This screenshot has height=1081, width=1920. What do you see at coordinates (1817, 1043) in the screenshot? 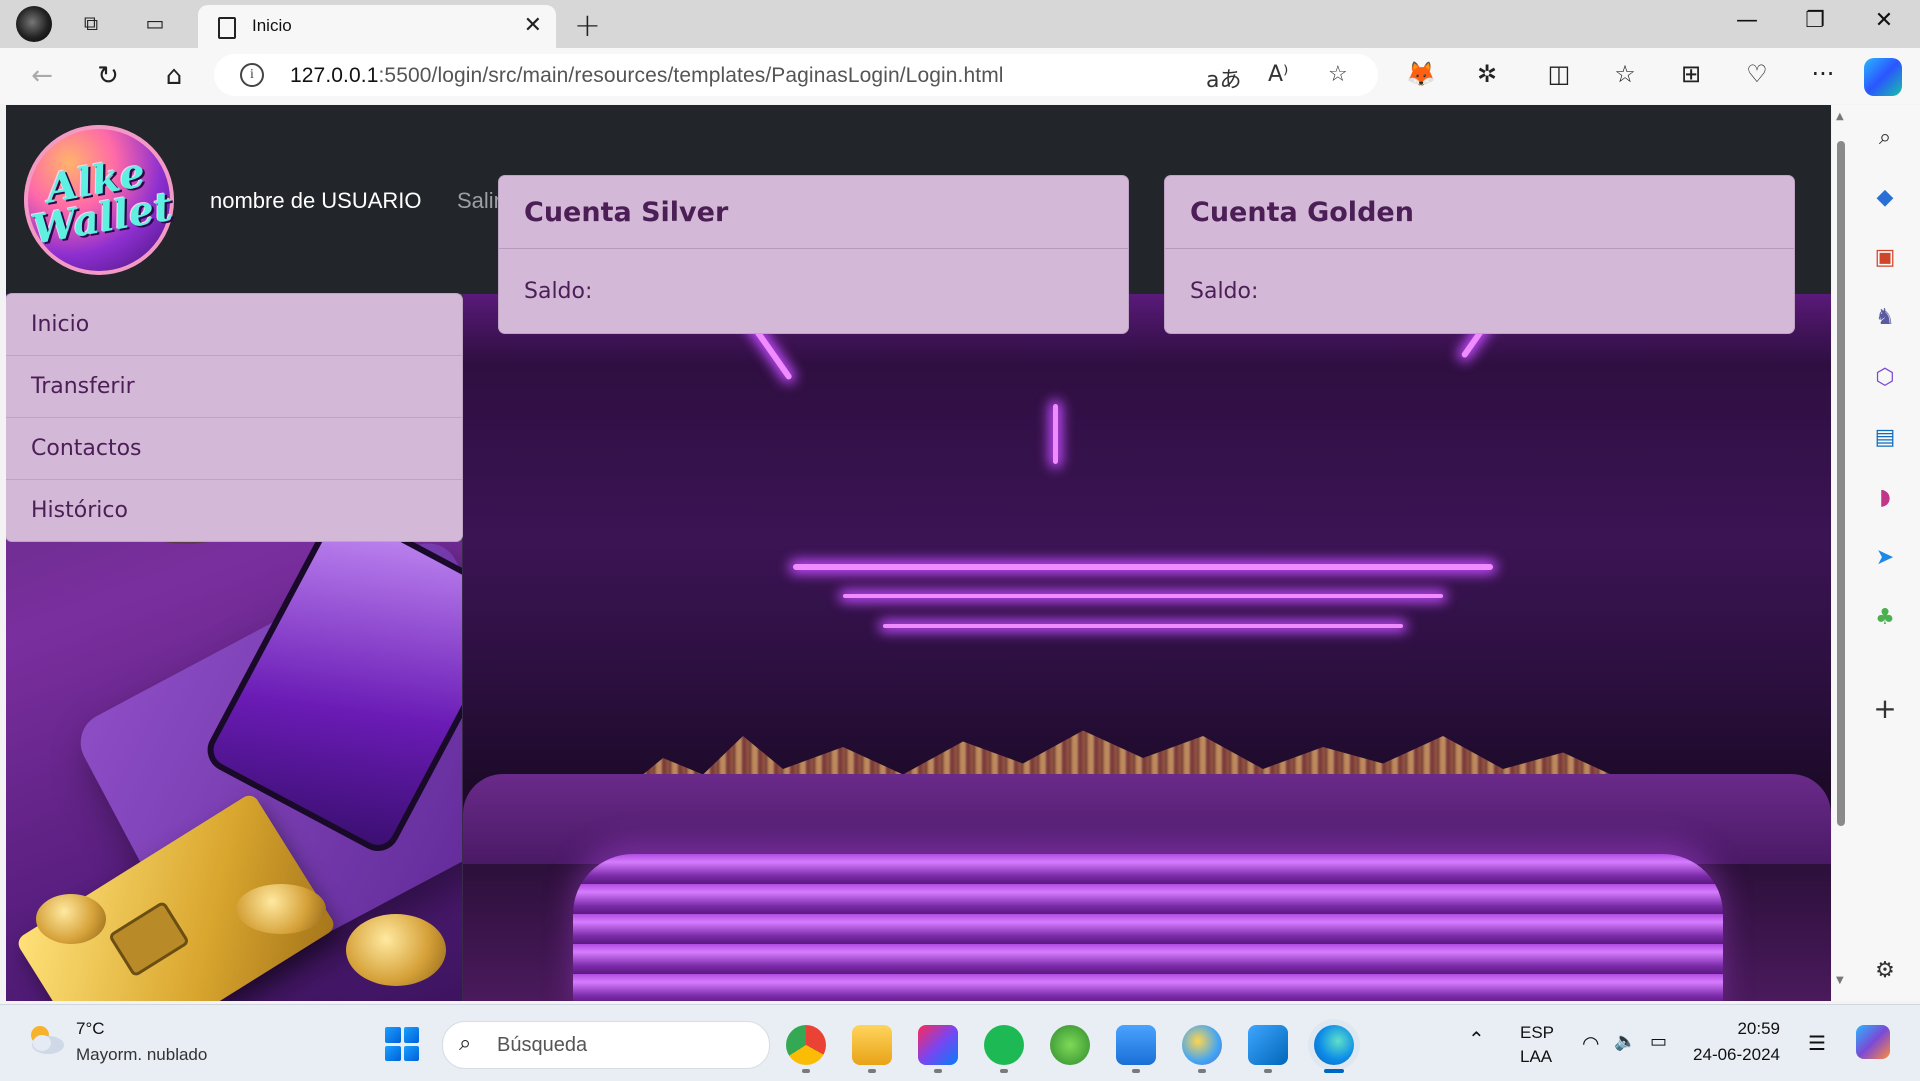
I see `notifications-icon: ☰` at bounding box center [1817, 1043].